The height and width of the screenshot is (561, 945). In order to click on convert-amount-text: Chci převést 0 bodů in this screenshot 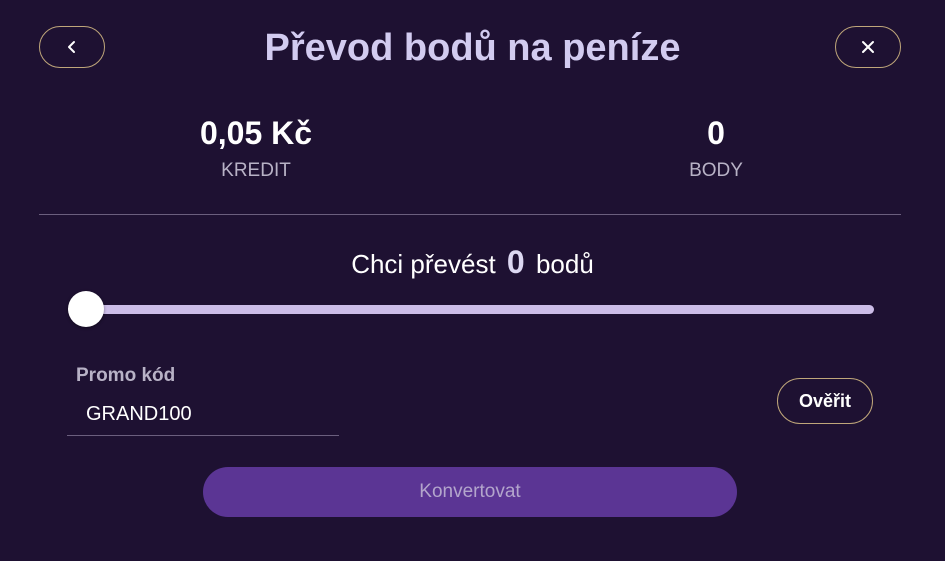, I will do `click(472, 263)`.